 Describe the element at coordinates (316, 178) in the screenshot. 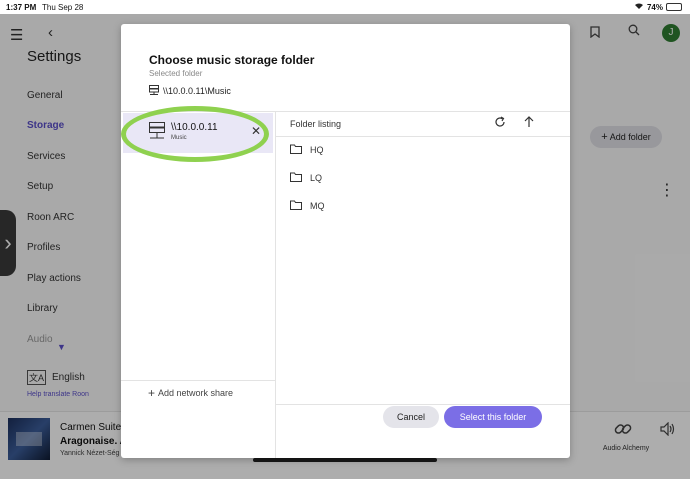

I see `folder-name: LQ` at that location.